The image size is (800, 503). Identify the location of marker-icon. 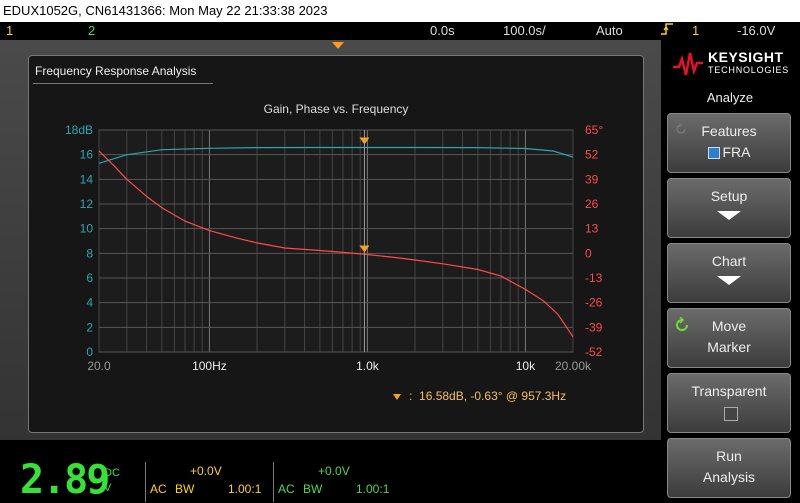
(397, 396).